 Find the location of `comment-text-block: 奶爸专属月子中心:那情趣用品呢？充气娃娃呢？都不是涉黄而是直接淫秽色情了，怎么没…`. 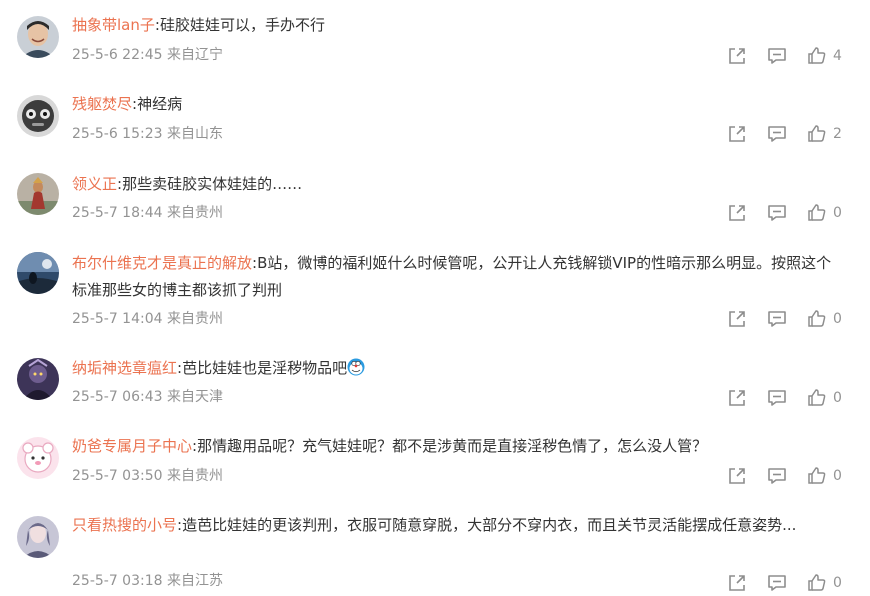

comment-text-block: 奶爸专属月子中心:那情趣用品呢？充气娃娃呢？都不是涉黄而是直接淫秽色情了，怎么没… is located at coordinates (390, 446).